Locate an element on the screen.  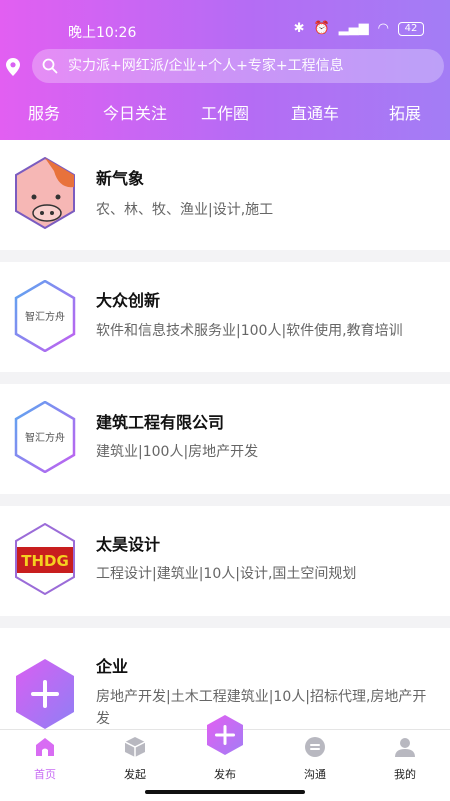
user-icon is located at coordinates (405, 747).